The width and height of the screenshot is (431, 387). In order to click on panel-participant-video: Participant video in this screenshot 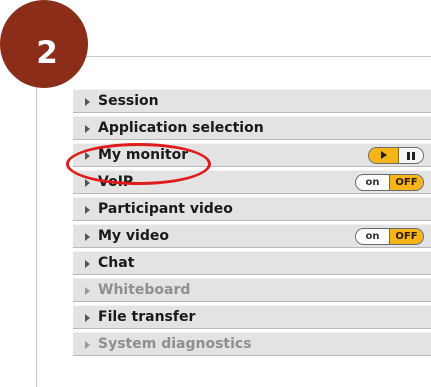, I will do `click(252, 209)`.